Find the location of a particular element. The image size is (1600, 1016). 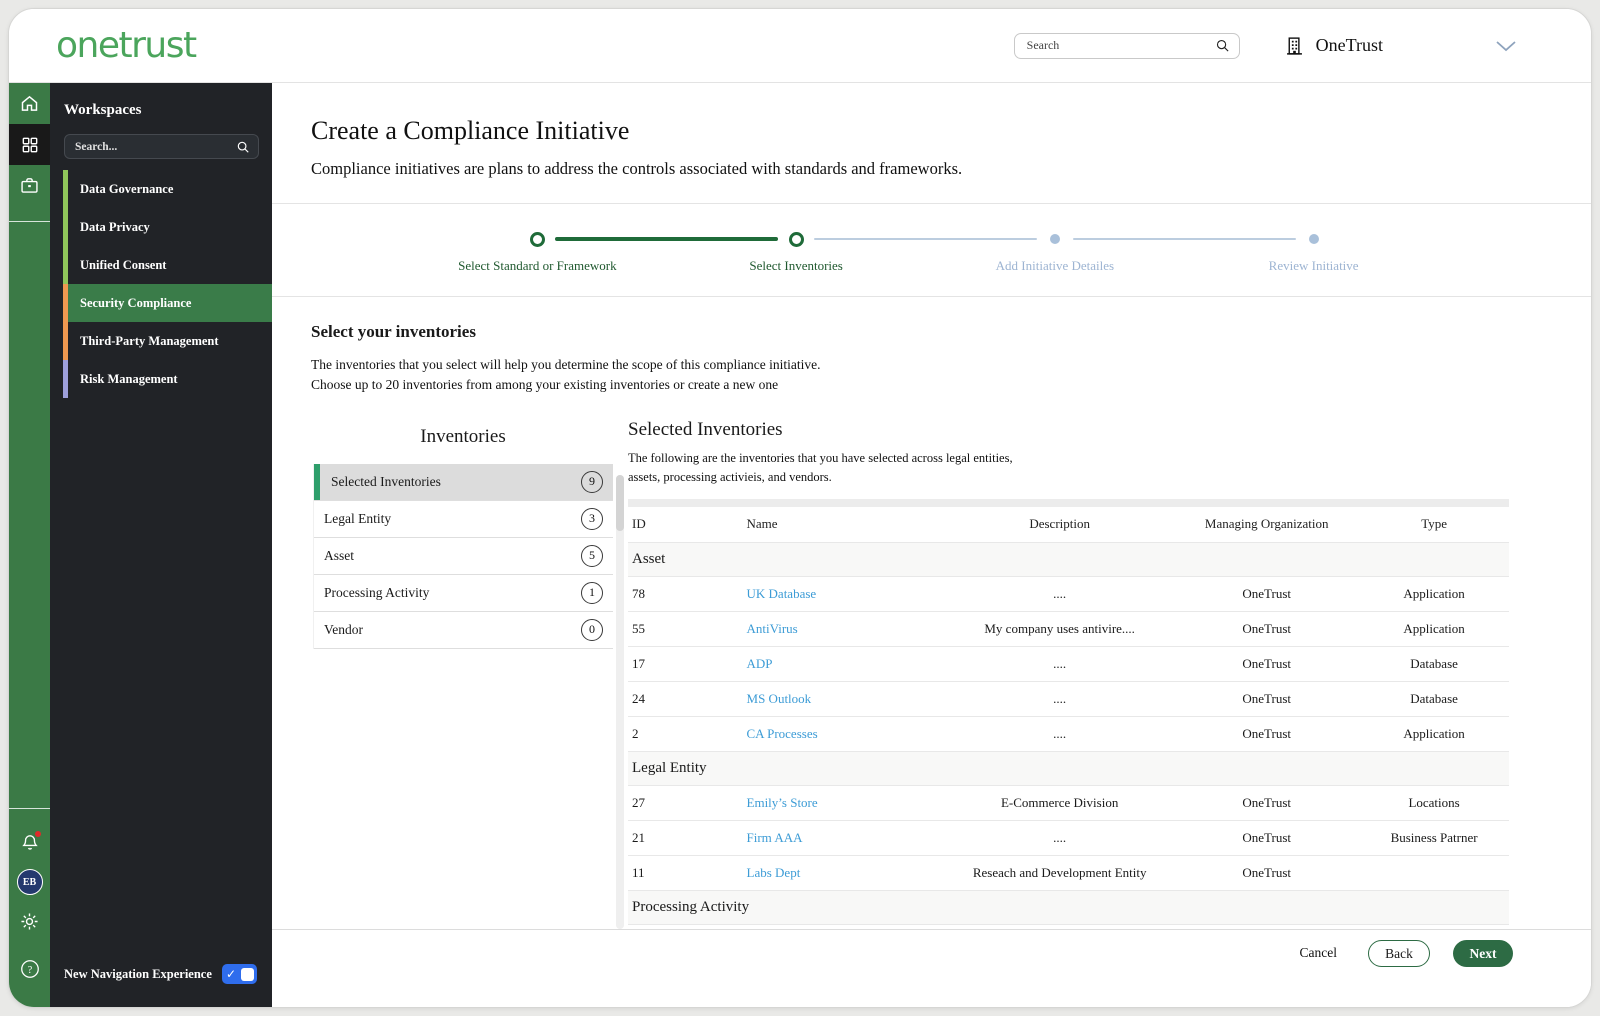

table-top-strip is located at coordinates (1068, 503).